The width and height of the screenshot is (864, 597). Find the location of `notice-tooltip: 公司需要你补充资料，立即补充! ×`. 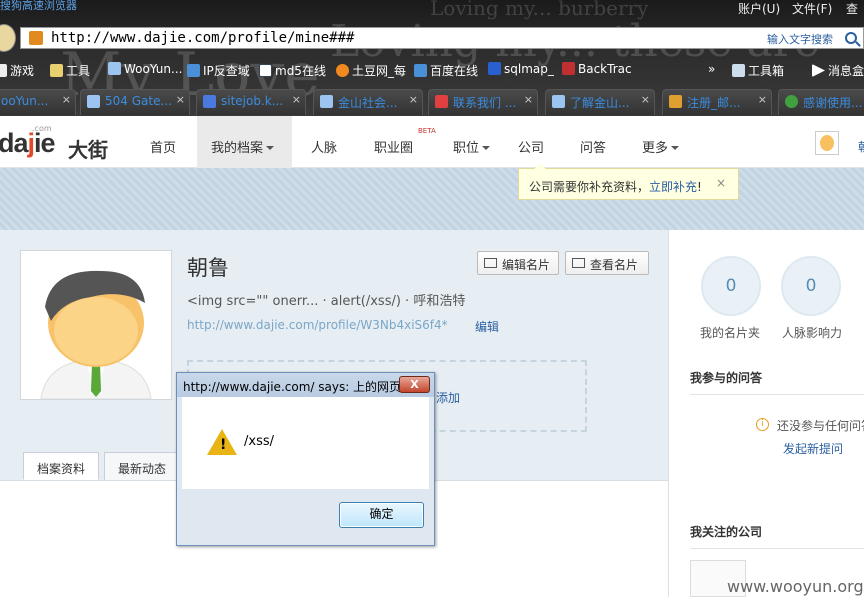

notice-tooltip: 公司需要你补充资料，立即补充! × is located at coordinates (628, 181).